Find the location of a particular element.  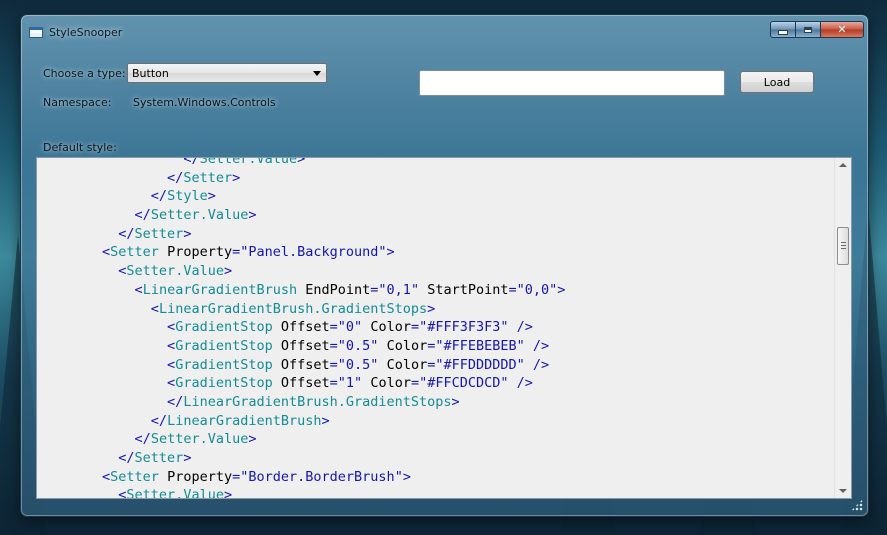

vertical-scrollbar is located at coordinates (842, 328).